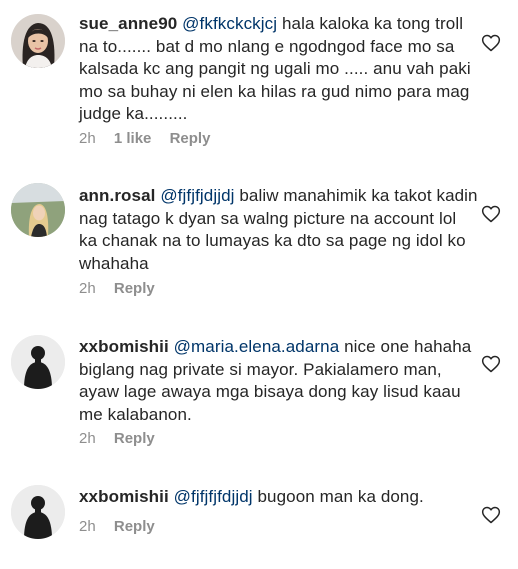  Describe the element at coordinates (197, 195) in the screenshot. I see `mention-link: @fjfjfjdjjdj` at that location.